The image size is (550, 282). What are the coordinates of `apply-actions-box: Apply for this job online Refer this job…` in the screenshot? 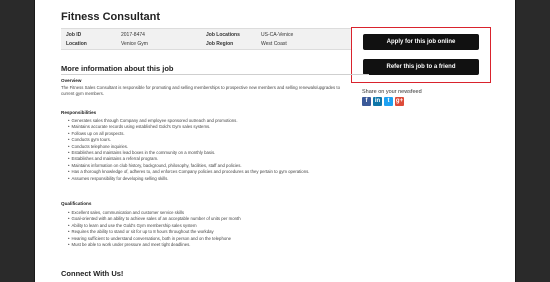 It's located at (421, 55).